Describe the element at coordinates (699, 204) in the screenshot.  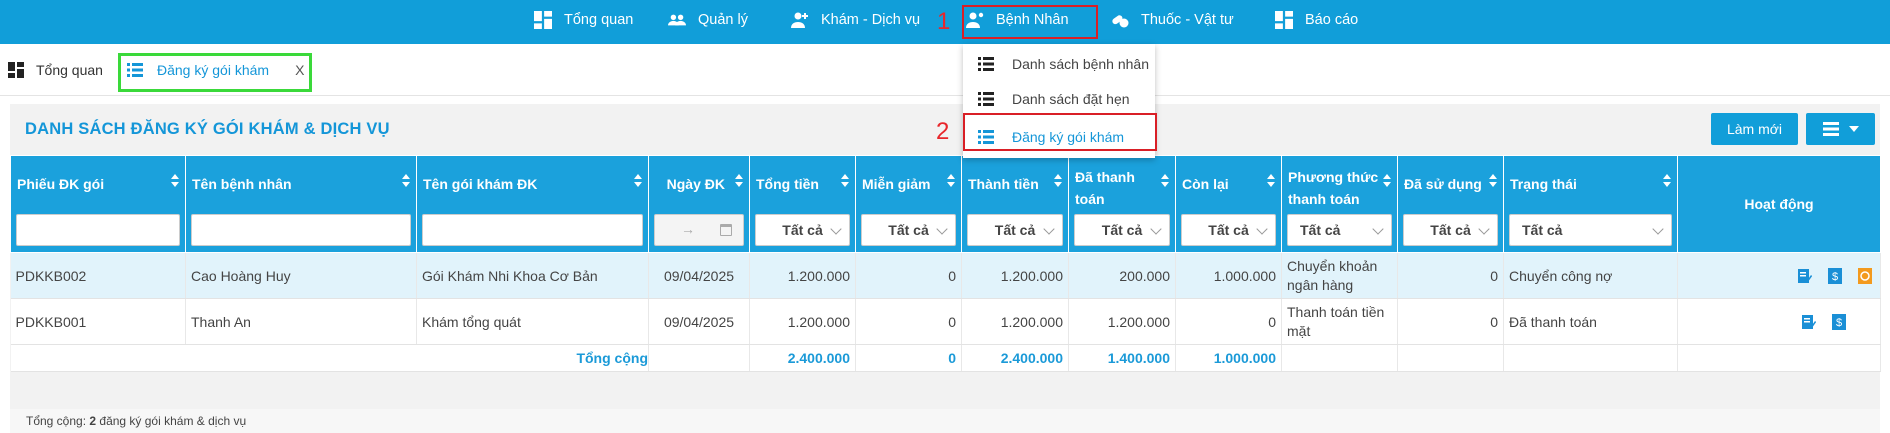
I see `column-header-ngay-dk: Ngày ĐK →` at that location.